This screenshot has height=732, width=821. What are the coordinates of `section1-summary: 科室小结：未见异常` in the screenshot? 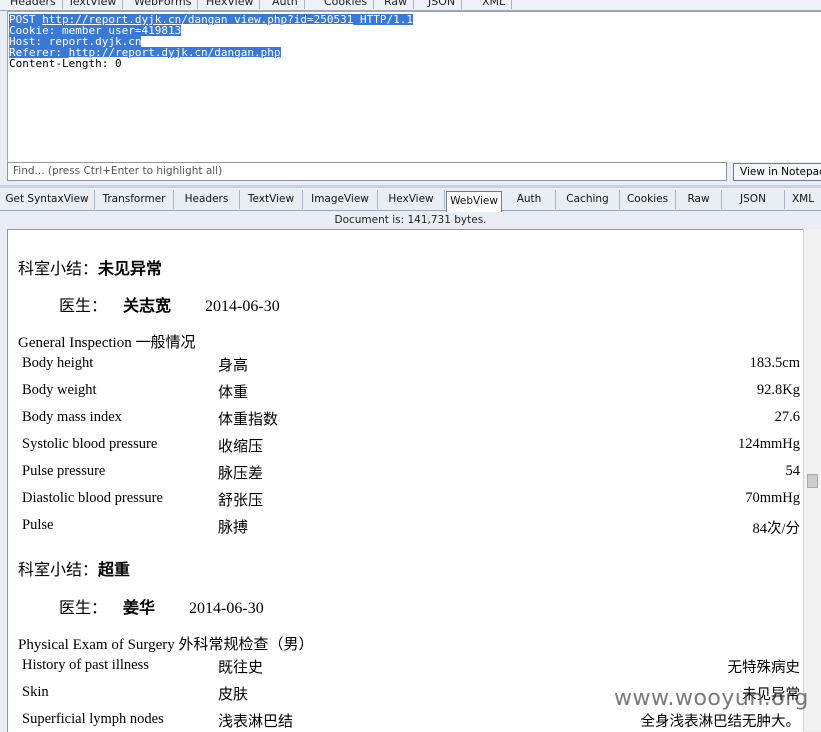 It's located at (90, 267).